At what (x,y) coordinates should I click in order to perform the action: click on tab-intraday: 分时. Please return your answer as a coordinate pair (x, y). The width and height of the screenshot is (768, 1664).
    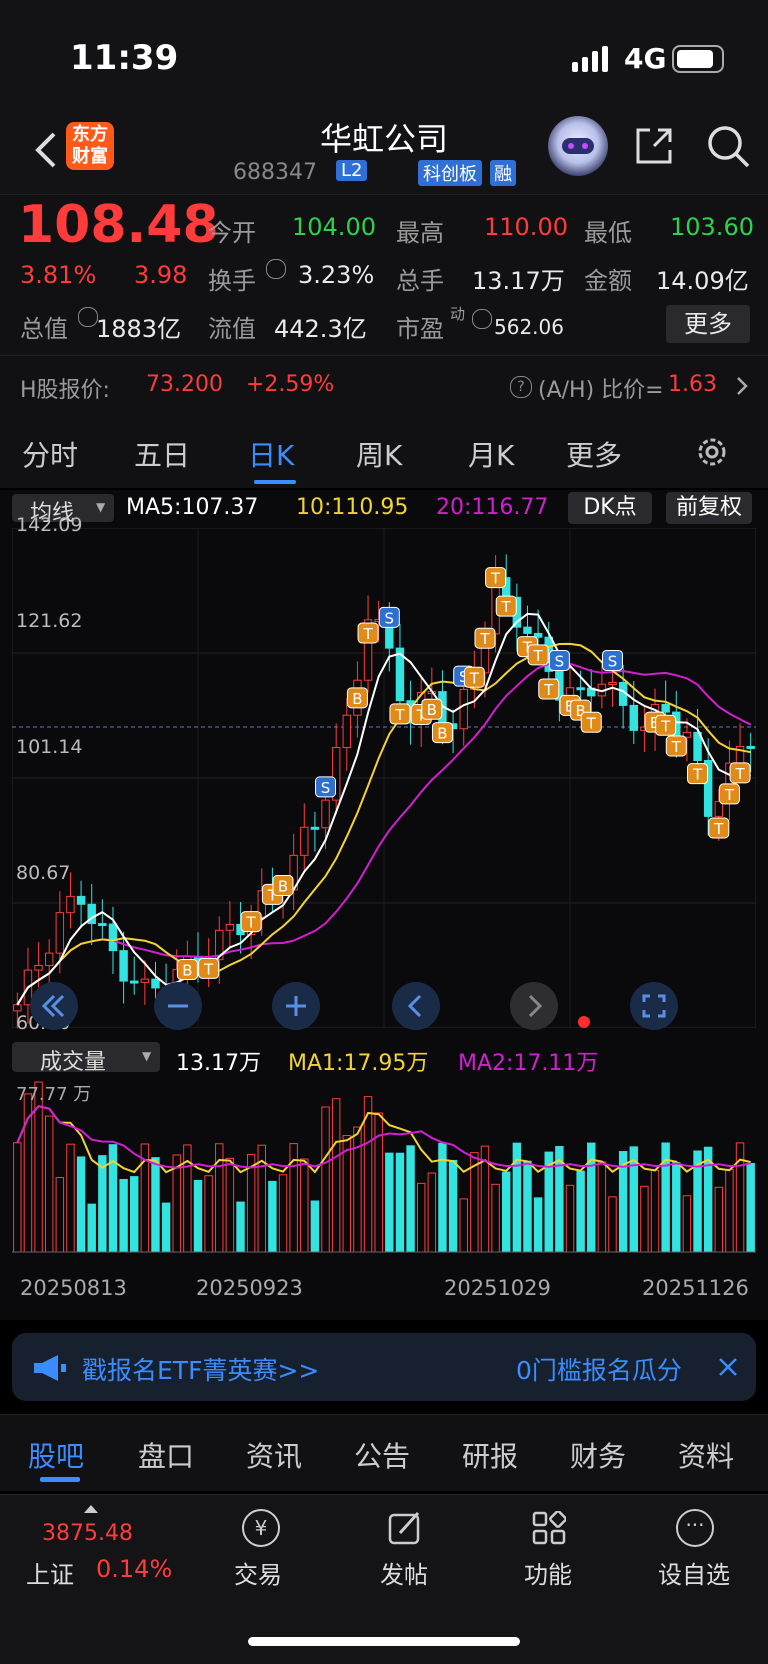
    Looking at the image, I should click on (50, 454).